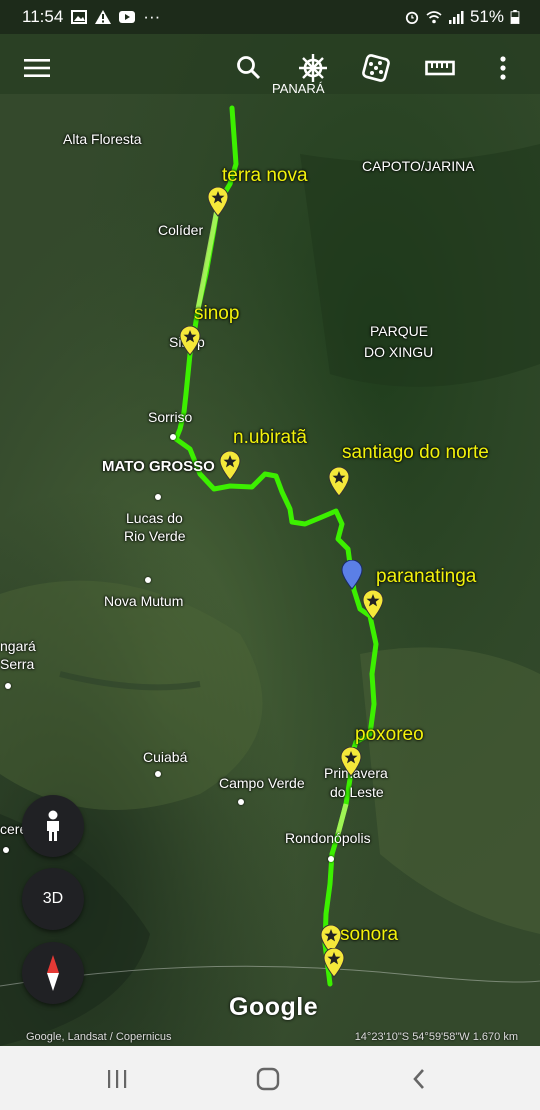 Image resolution: width=540 pixels, height=1110 pixels. What do you see at coordinates (328, 838) in the screenshot?
I see `place-label: Rondonópolis` at bounding box center [328, 838].